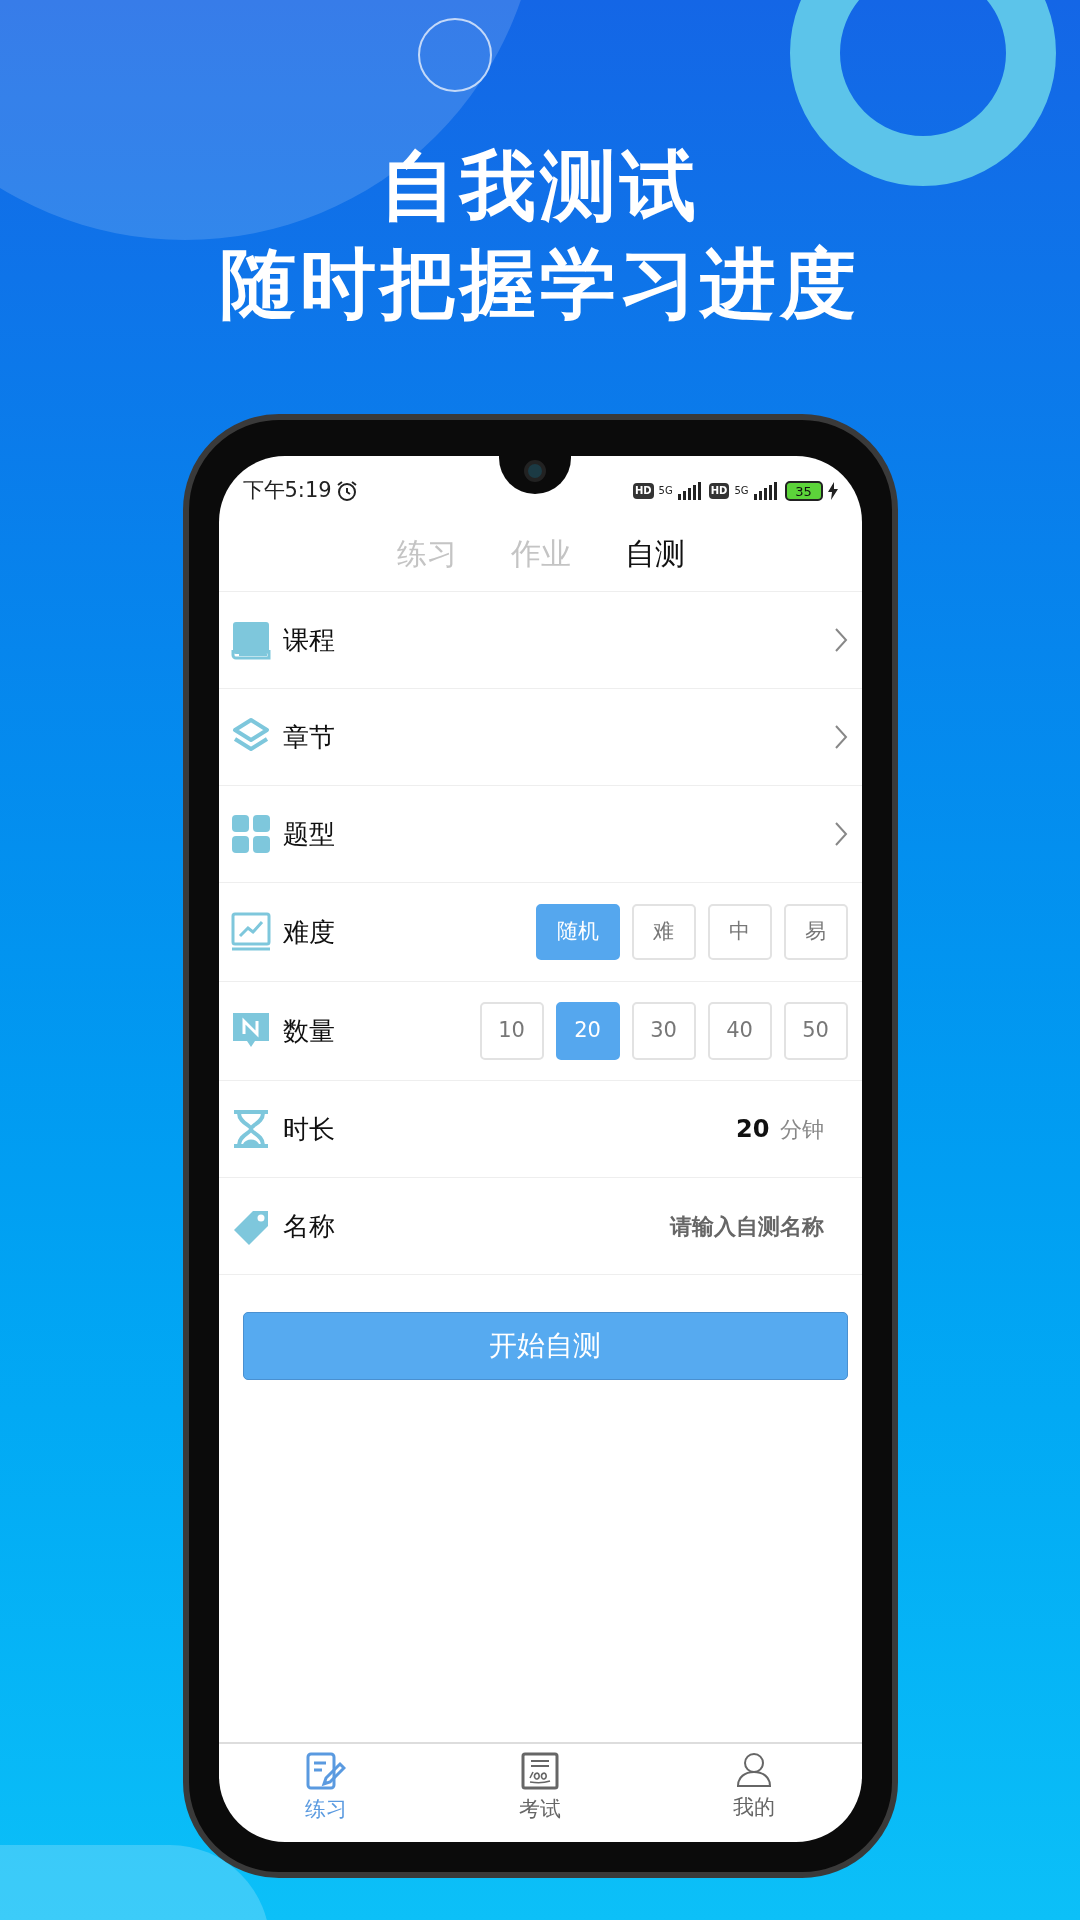 This screenshot has width=1080, height=1920. I want to click on option-button: 易, so click(815, 932).